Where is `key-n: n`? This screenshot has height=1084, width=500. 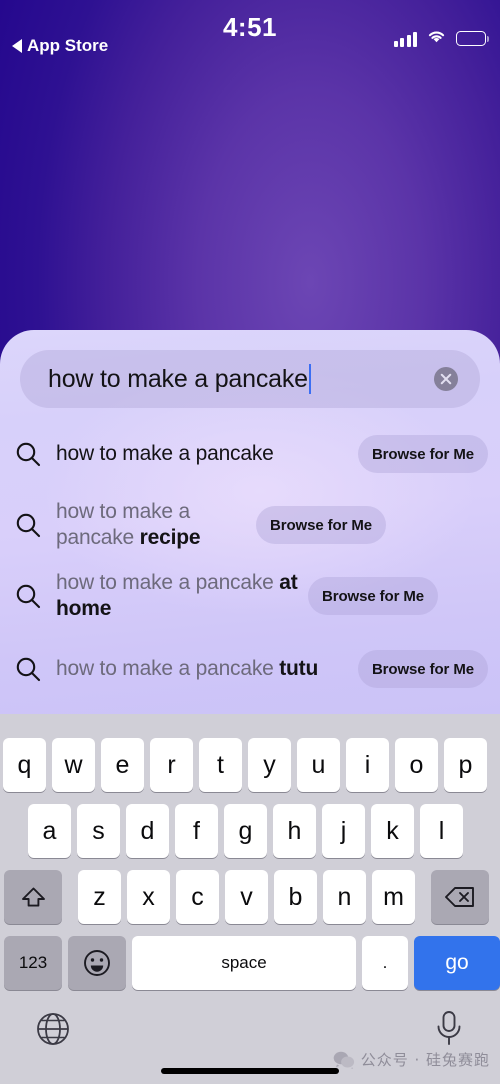 key-n: n is located at coordinates (344, 897).